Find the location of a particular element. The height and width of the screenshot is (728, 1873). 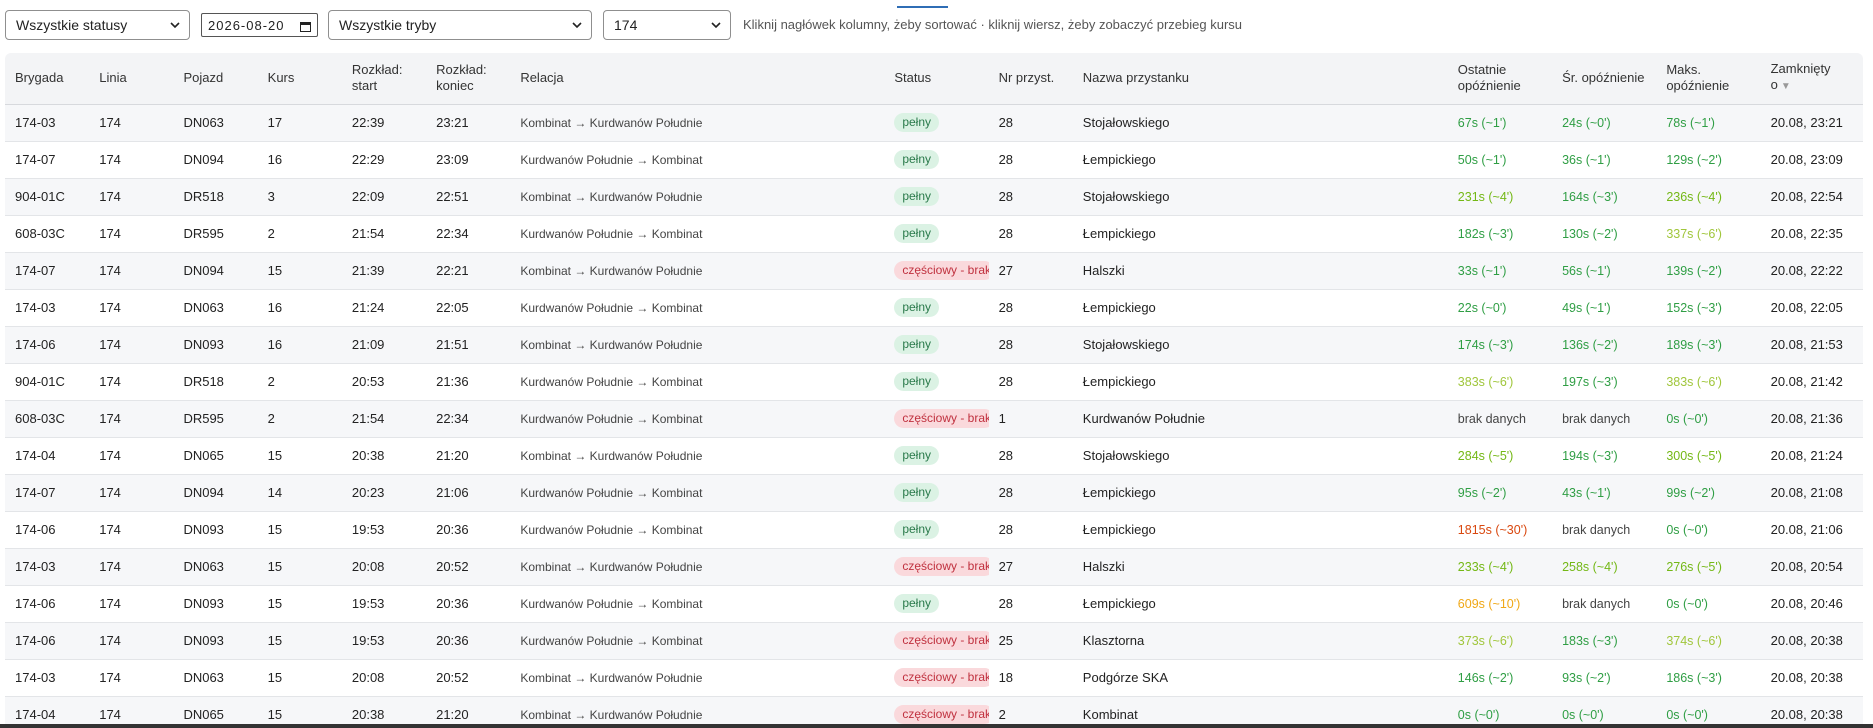

header-rozklad-koniec: Rozkład: koniec is located at coordinates (468, 79).